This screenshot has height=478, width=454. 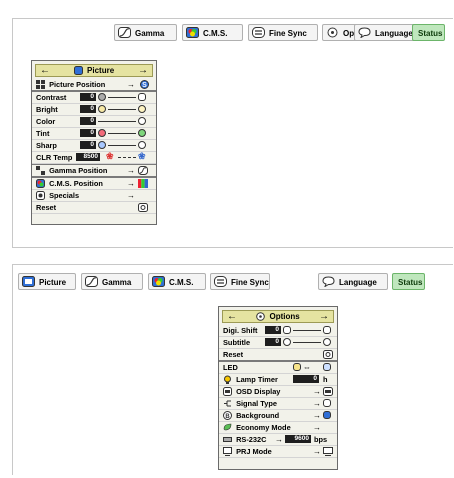 What do you see at coordinates (142, 133) in the screenshot?
I see `tint-green-icon` at bounding box center [142, 133].